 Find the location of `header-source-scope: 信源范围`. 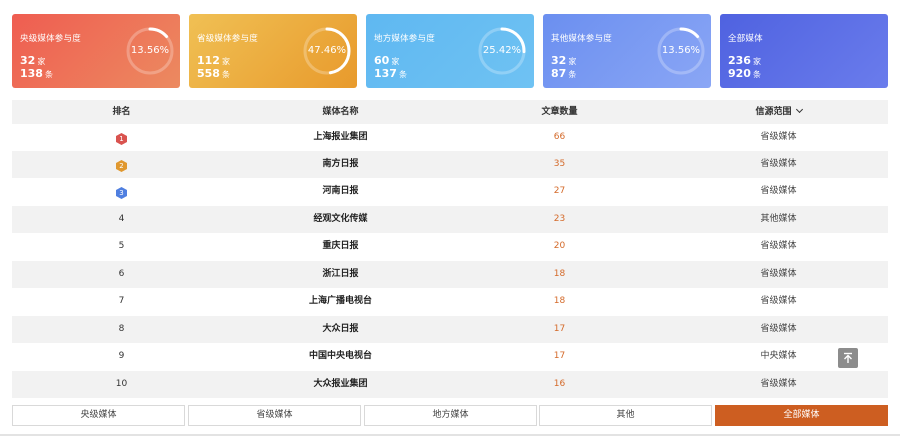

header-source-scope: 信源范围 is located at coordinates (773, 112).